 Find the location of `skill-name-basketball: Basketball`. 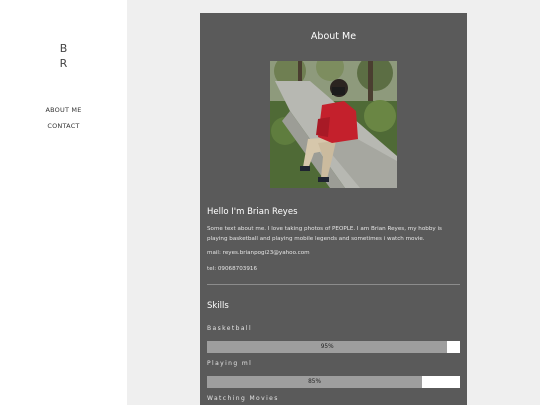

skill-name-basketball: Basketball is located at coordinates (230, 328).